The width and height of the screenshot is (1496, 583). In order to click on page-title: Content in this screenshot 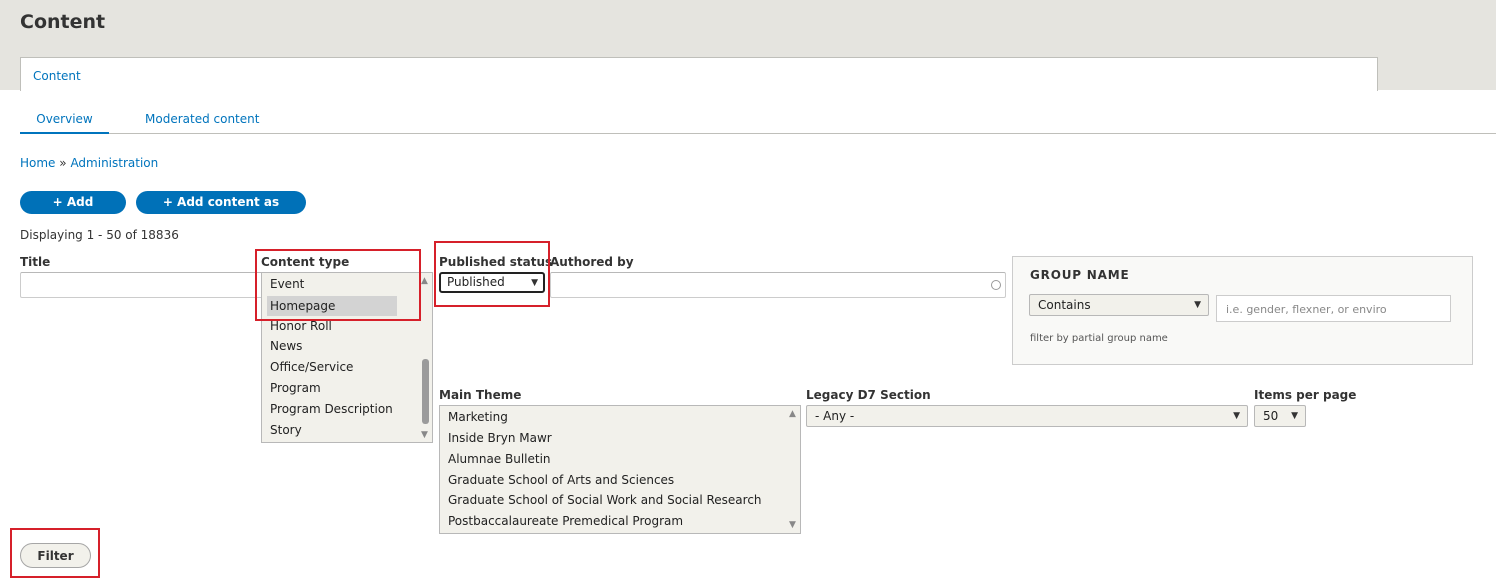, I will do `click(63, 22)`.